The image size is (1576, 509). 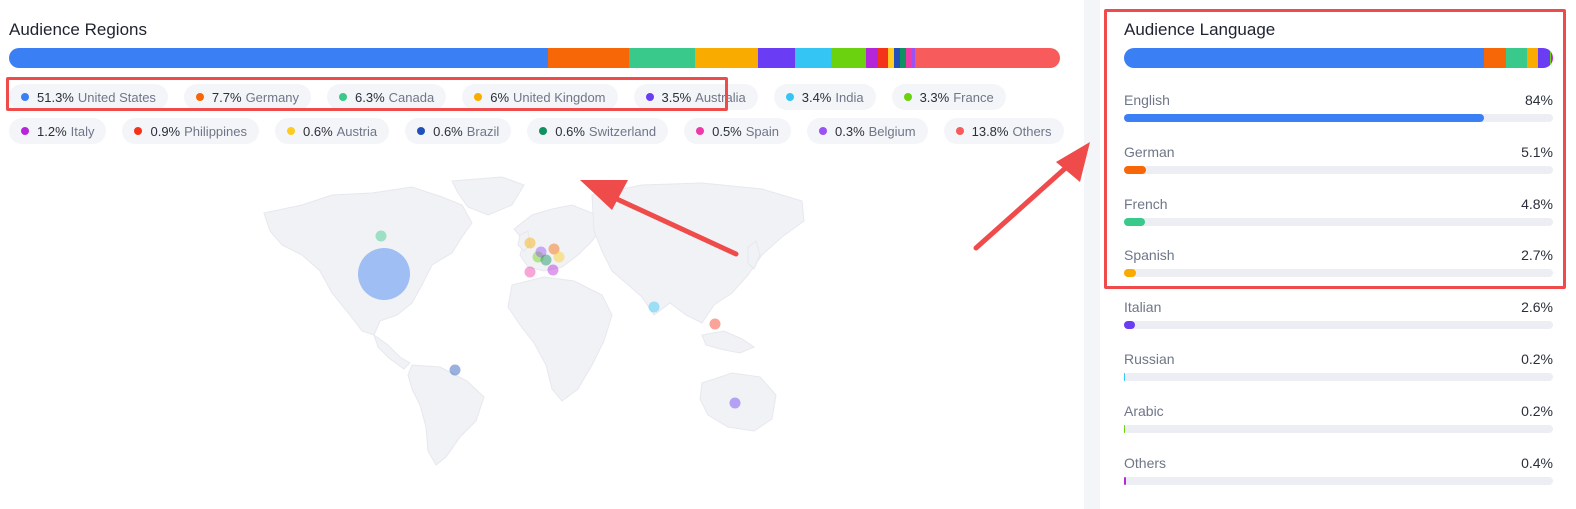 I want to click on language-row: German 5.1%, so click(x=1338, y=160).